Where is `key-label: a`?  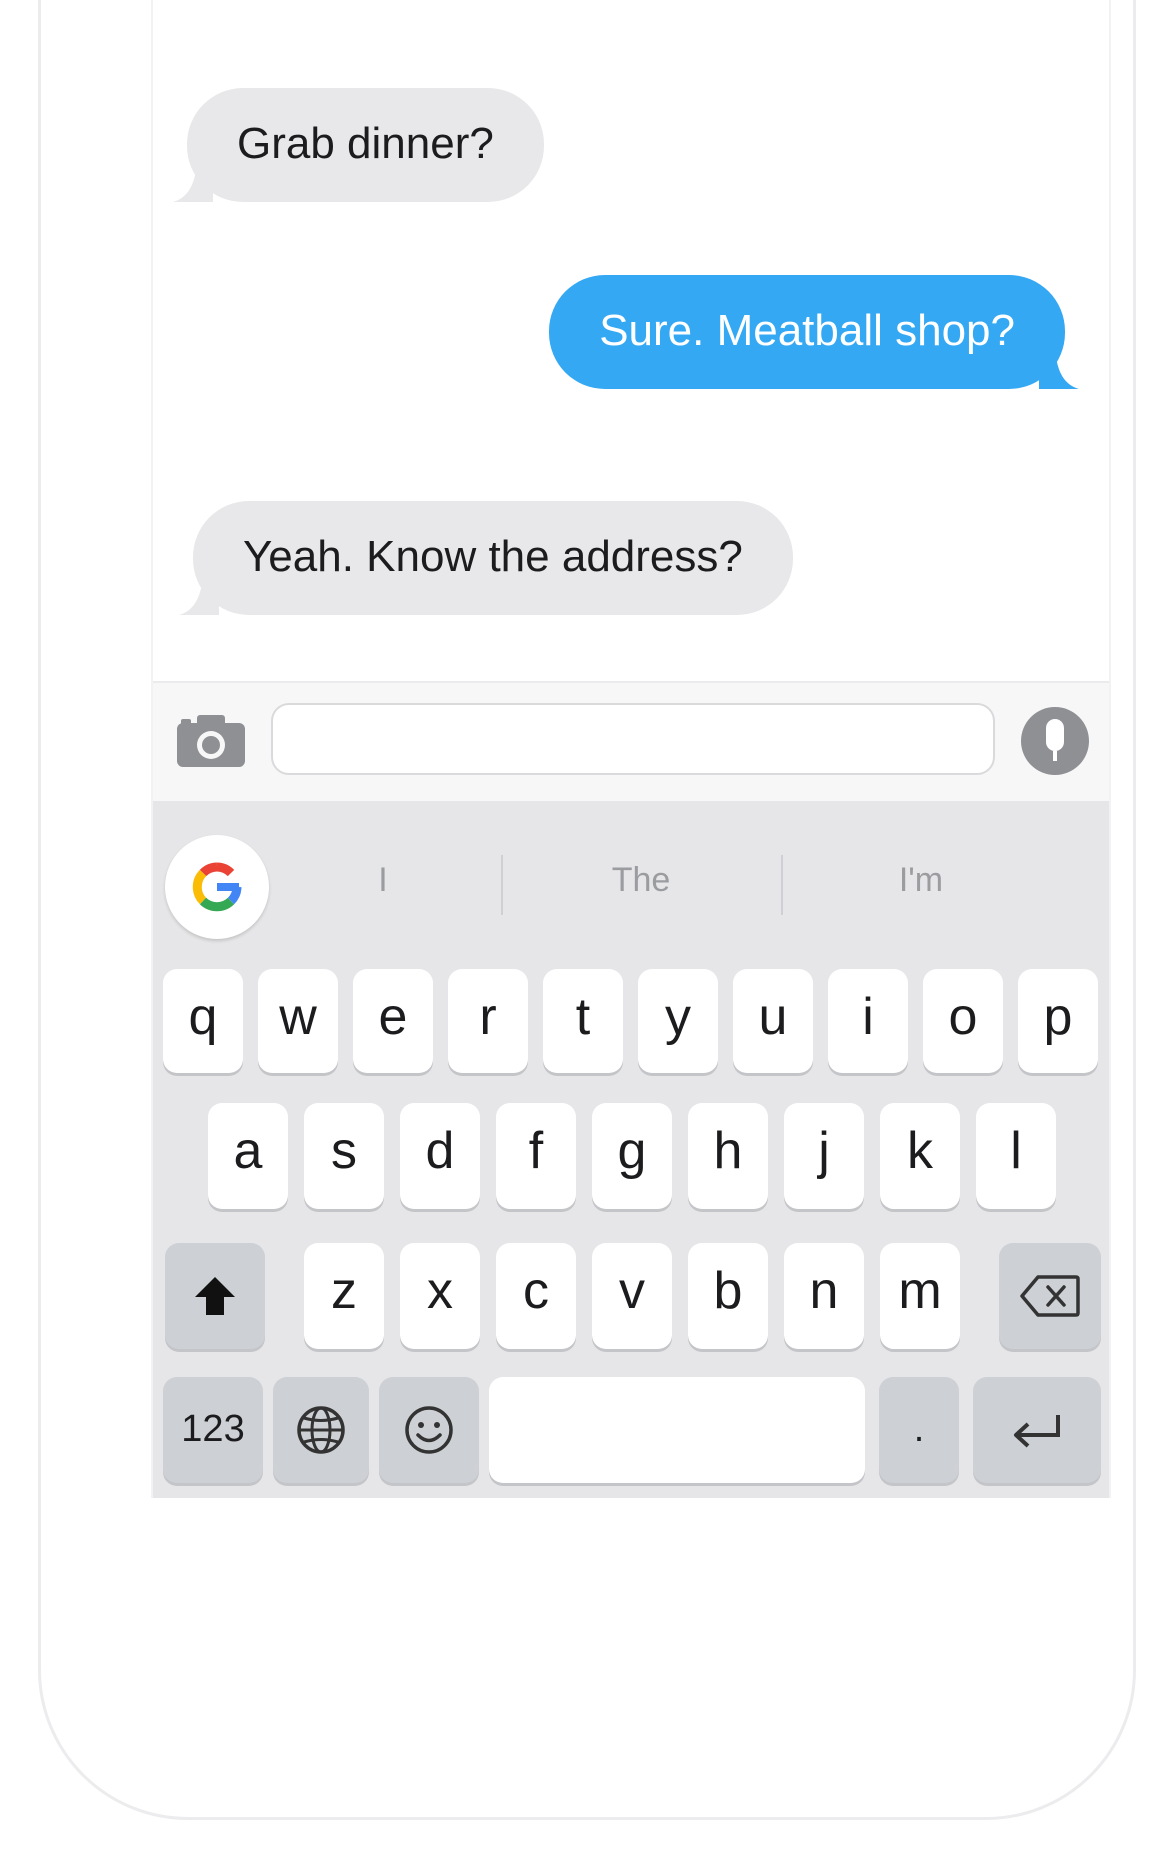 key-label: a is located at coordinates (248, 1151).